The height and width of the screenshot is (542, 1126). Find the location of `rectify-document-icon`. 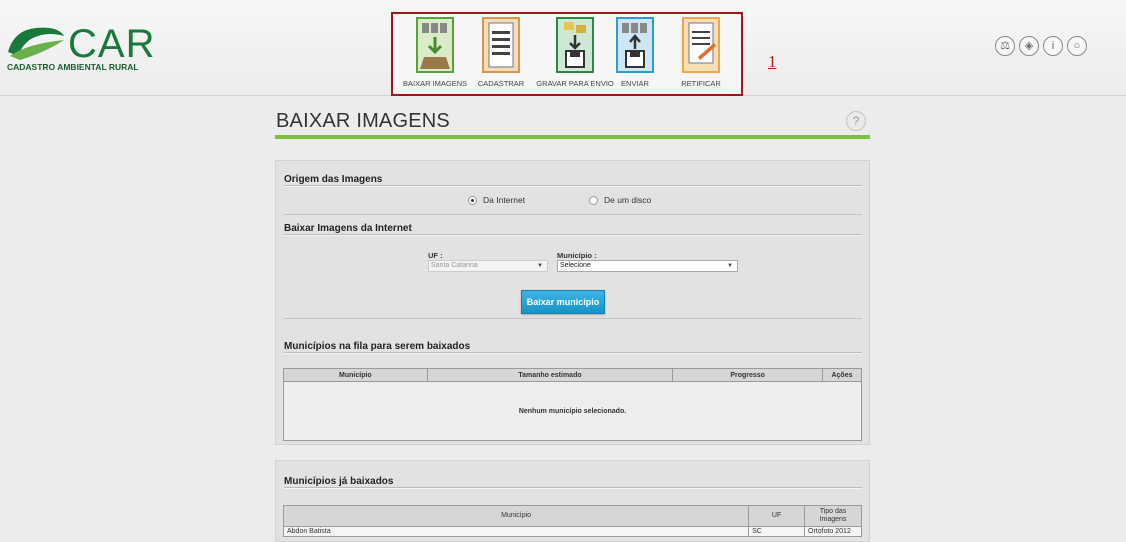

rectify-document-icon is located at coordinates (701, 45).